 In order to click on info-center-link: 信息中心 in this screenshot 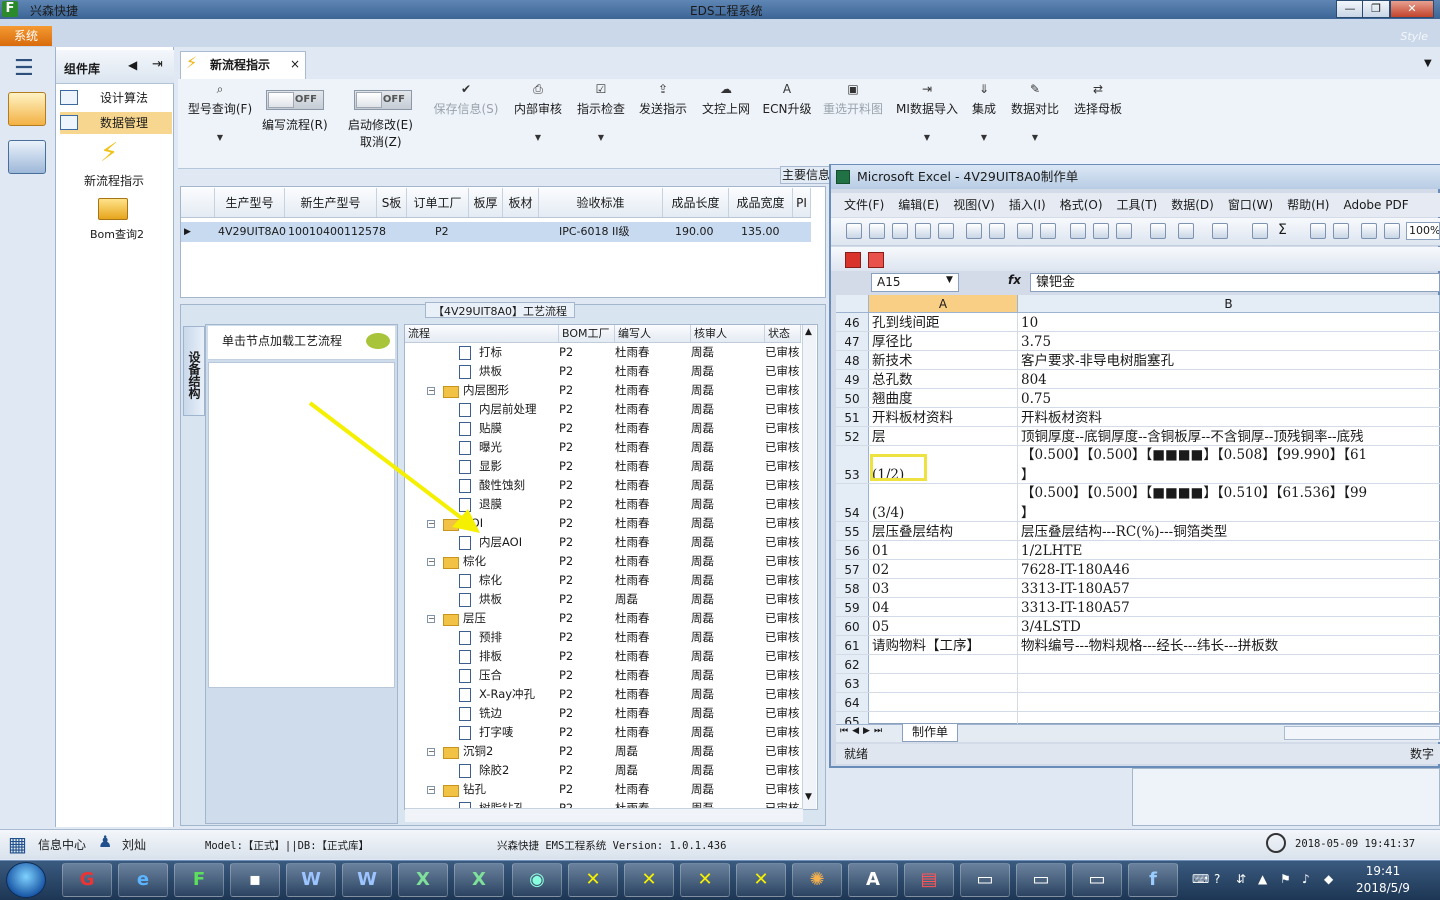, I will do `click(62, 844)`.